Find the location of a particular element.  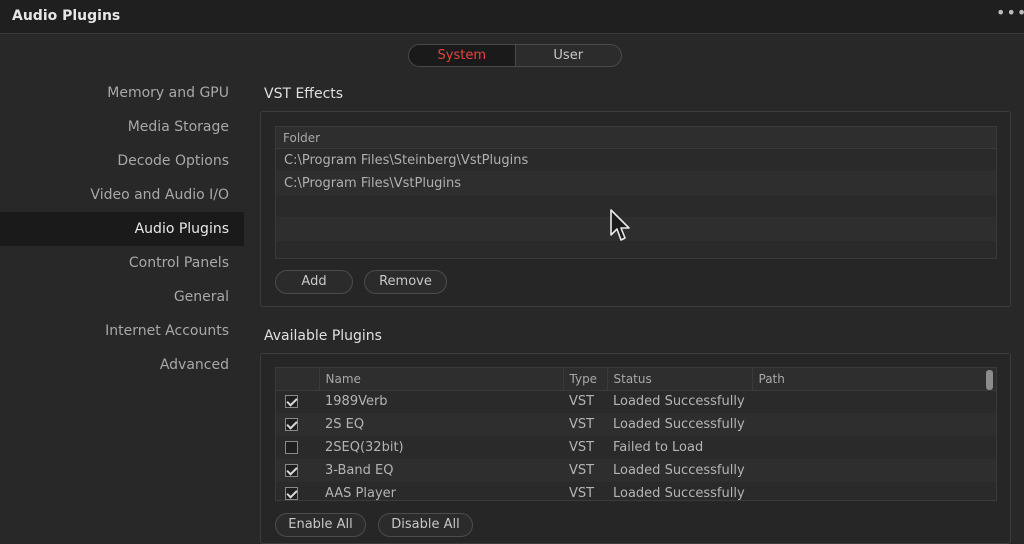

plugin-name: 1989Verb is located at coordinates (356, 402).